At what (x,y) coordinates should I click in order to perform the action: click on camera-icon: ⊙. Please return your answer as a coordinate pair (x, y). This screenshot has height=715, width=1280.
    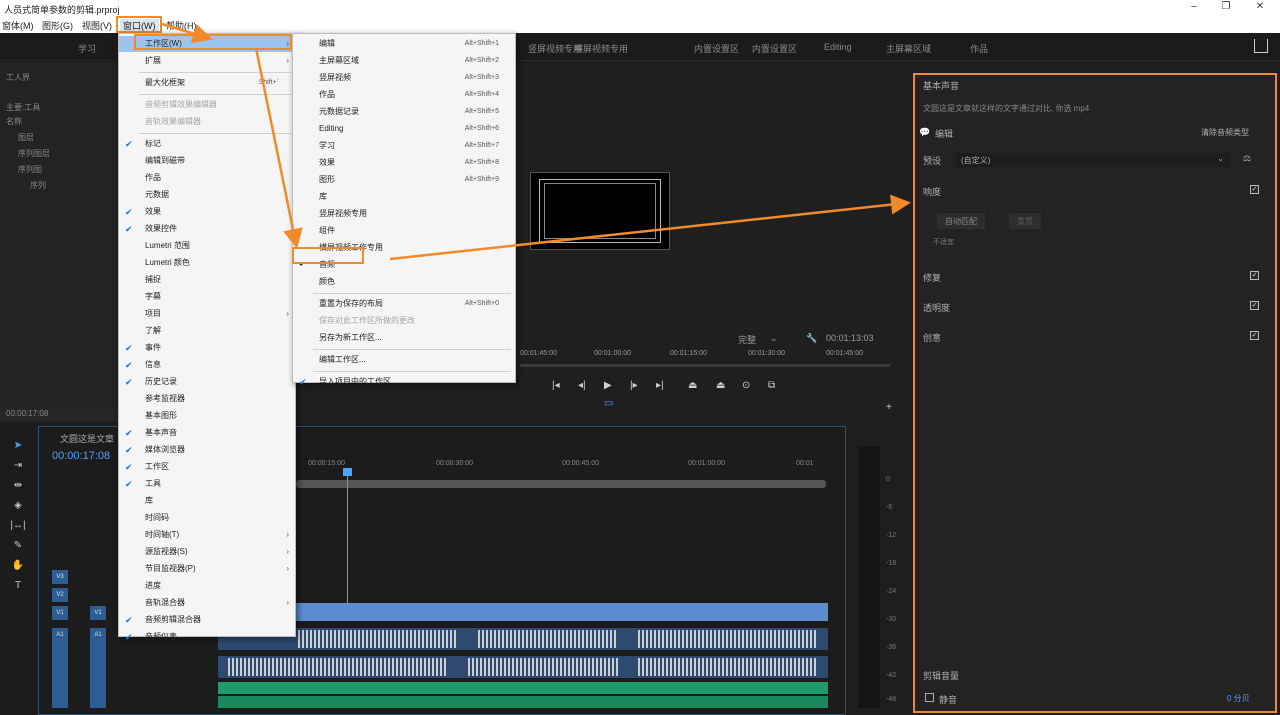
    Looking at the image, I should click on (746, 385).